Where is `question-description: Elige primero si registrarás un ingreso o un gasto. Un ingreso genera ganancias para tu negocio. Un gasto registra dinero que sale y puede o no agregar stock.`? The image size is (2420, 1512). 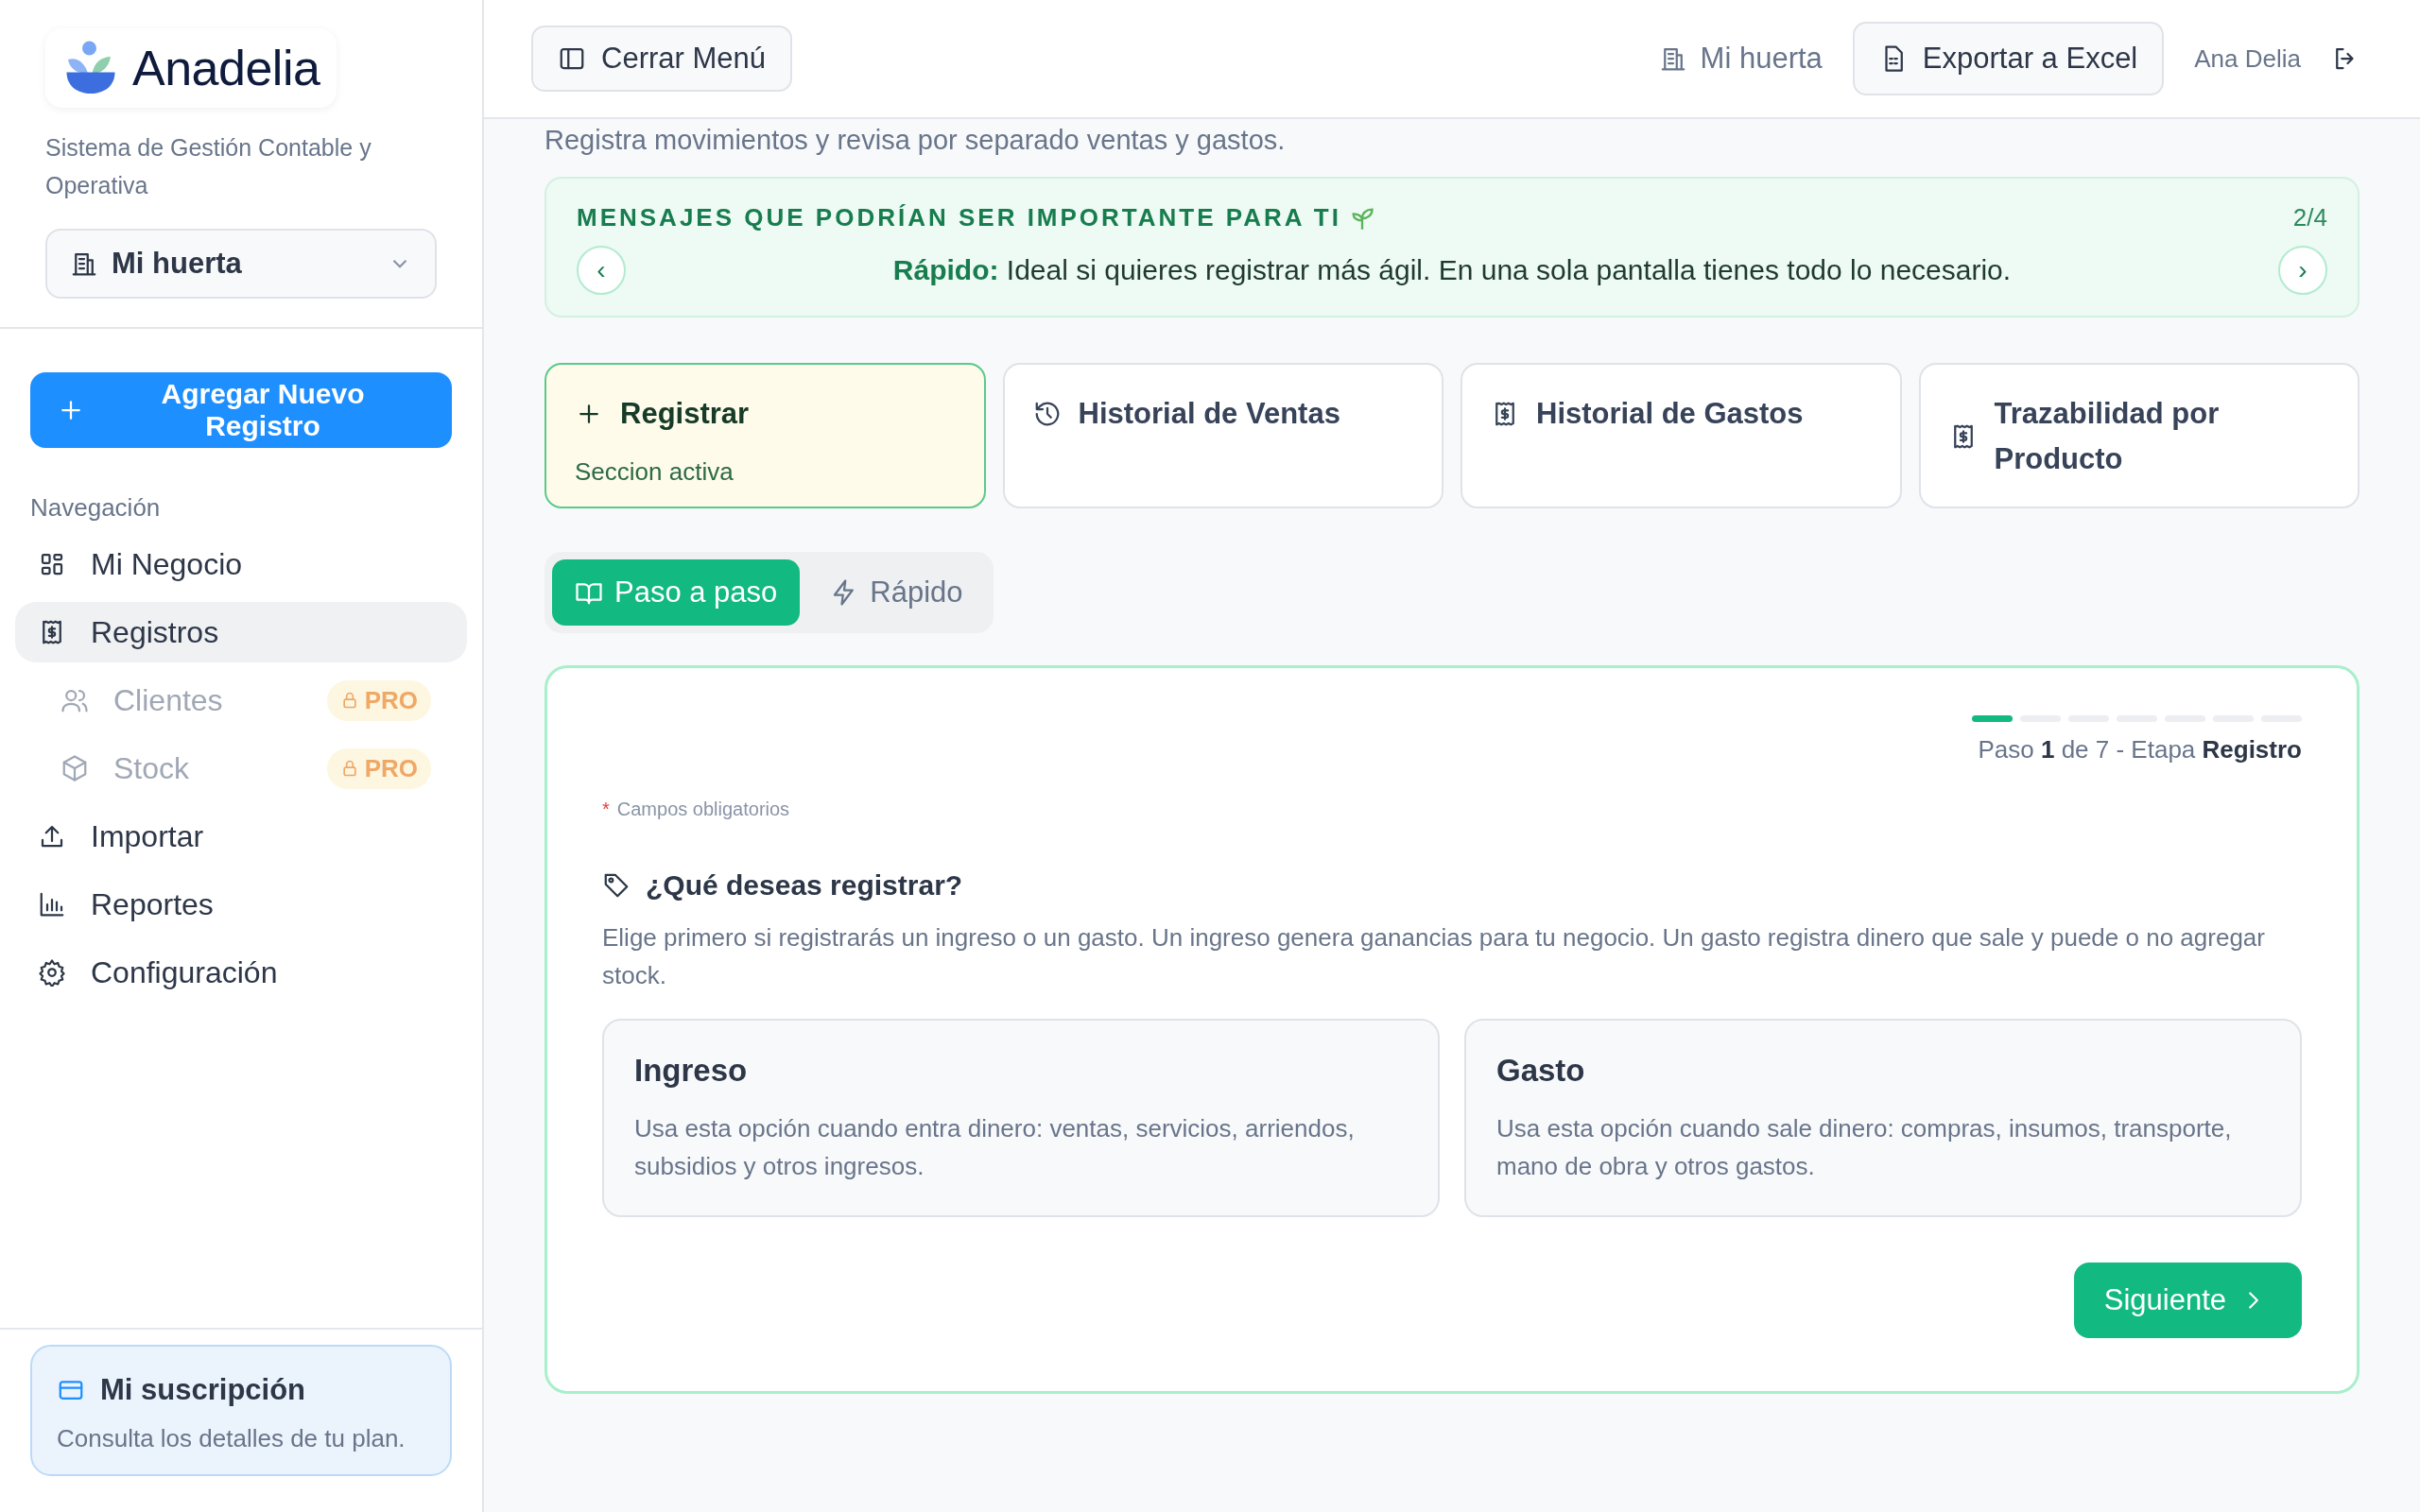
question-description: Elige primero si registrarás un ingreso o un gasto. Un ingreso genera ganancias para tu negocio. Un gasto registra dinero que sale y puede o no agregar stock. is located at coordinates (1434, 956).